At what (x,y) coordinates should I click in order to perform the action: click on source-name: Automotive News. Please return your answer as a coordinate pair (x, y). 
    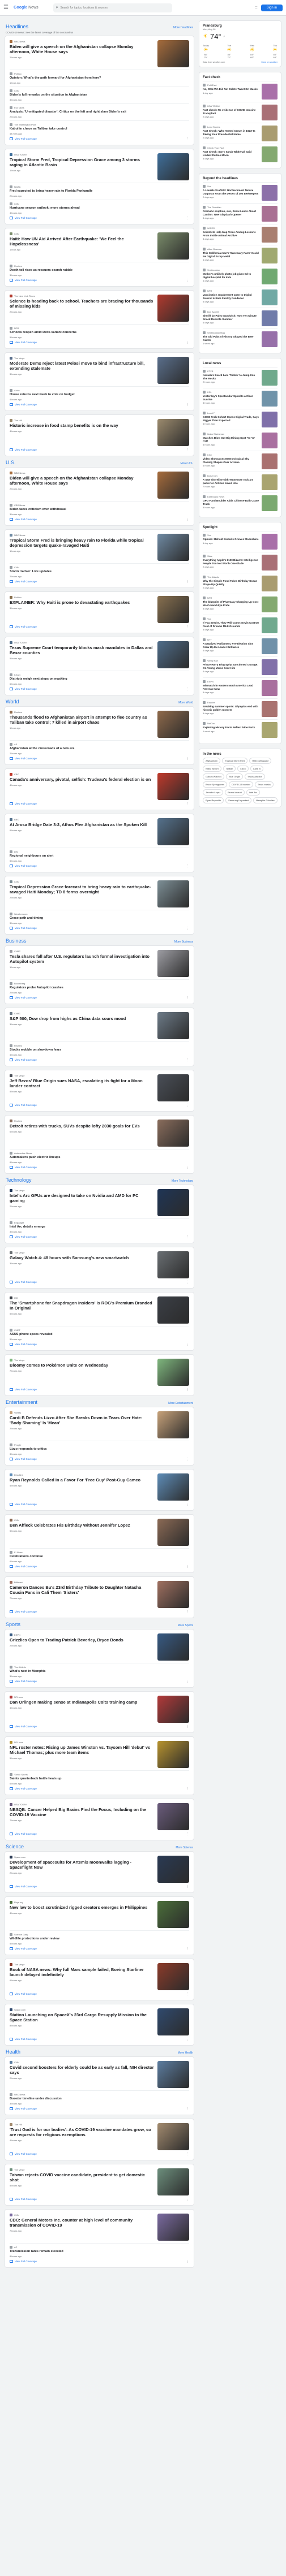
    Looking at the image, I should click on (23, 1153).